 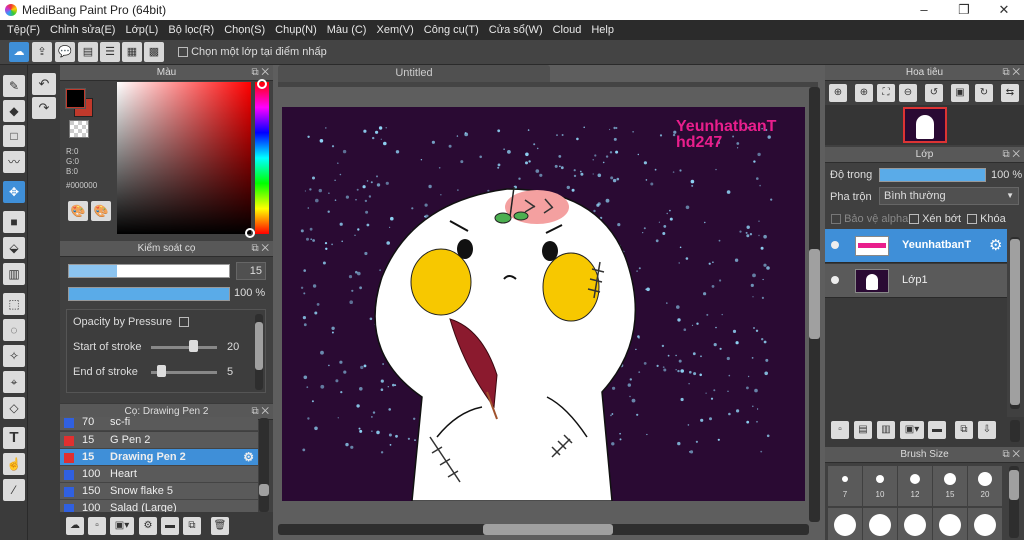 What do you see at coordinates (950, 486) in the screenshot?
I see `brush-size-cell: 15` at bounding box center [950, 486].